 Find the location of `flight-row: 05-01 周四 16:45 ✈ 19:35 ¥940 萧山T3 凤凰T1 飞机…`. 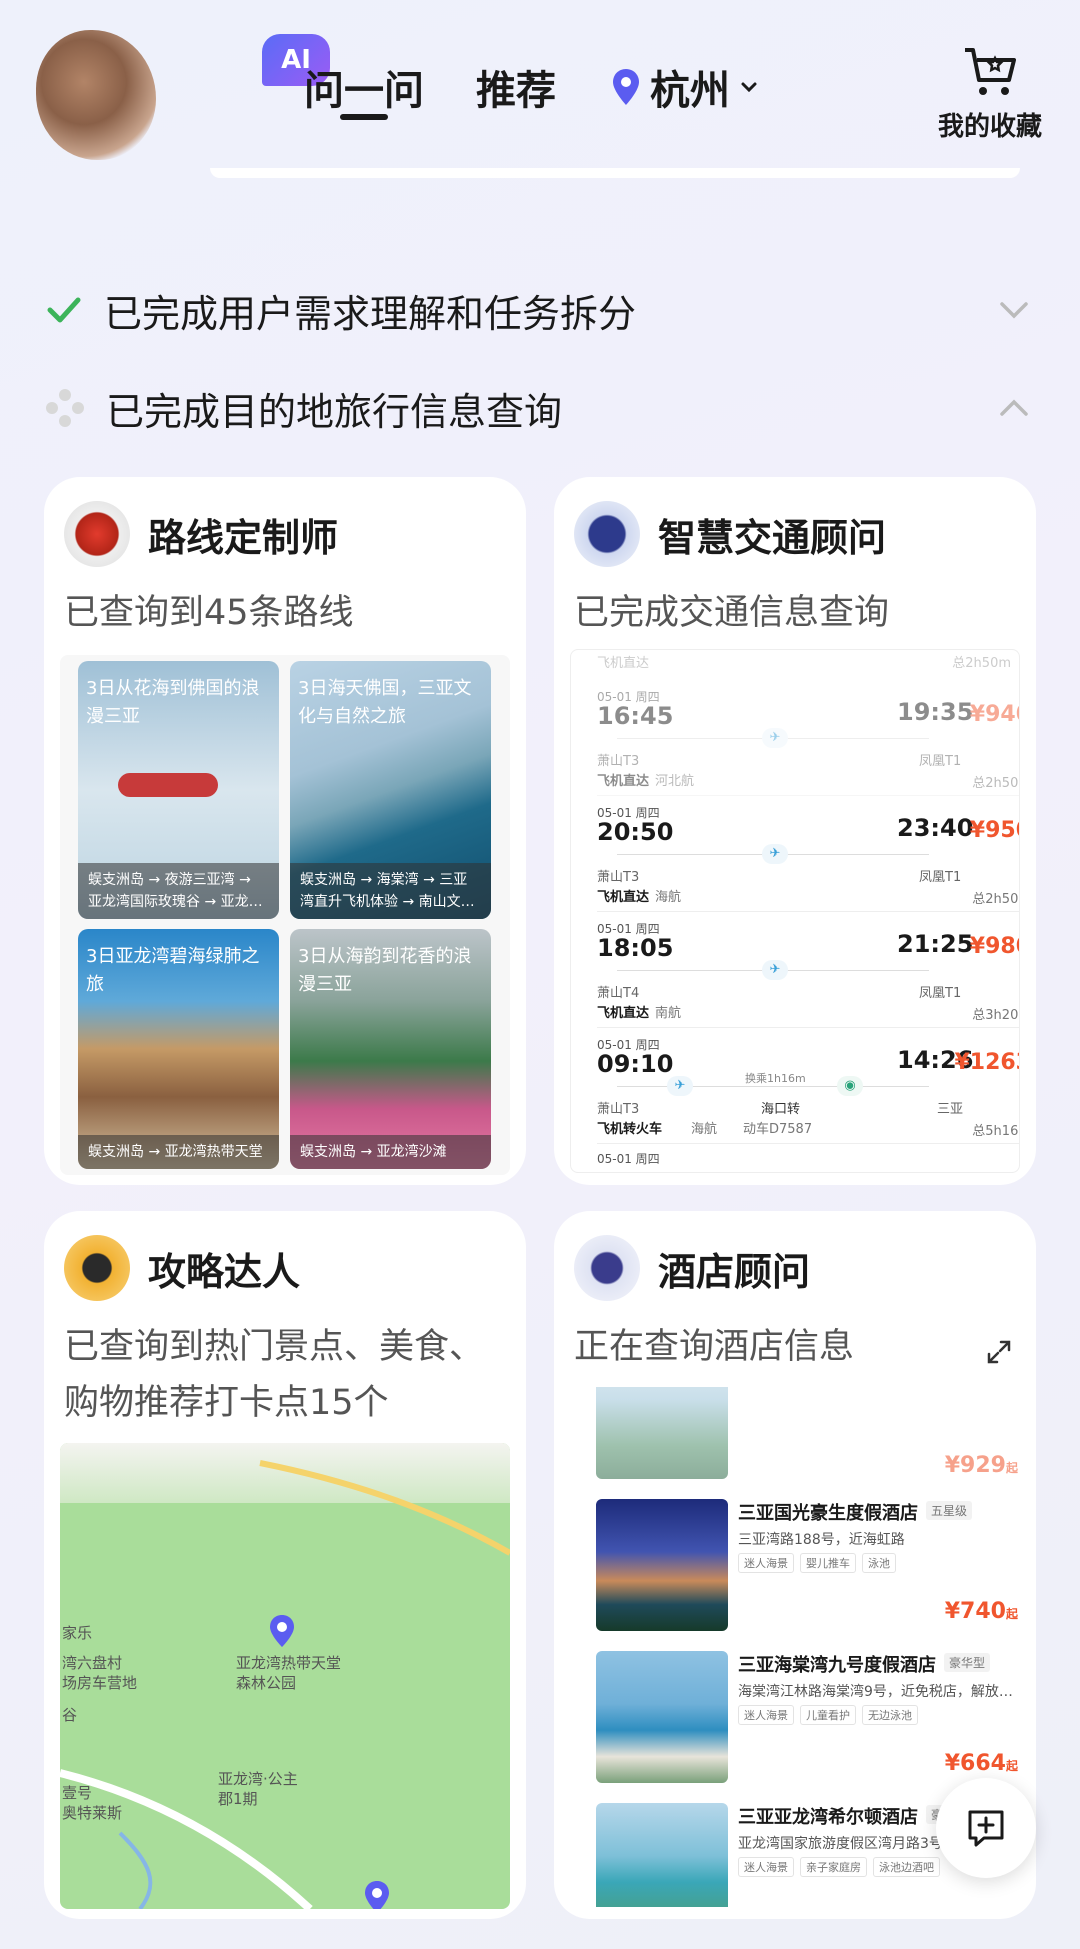

flight-row: 05-01 周四 16:45 ✈ 19:35 ¥940 萧山T3 凤凰T1 飞机… is located at coordinates (808, 740).